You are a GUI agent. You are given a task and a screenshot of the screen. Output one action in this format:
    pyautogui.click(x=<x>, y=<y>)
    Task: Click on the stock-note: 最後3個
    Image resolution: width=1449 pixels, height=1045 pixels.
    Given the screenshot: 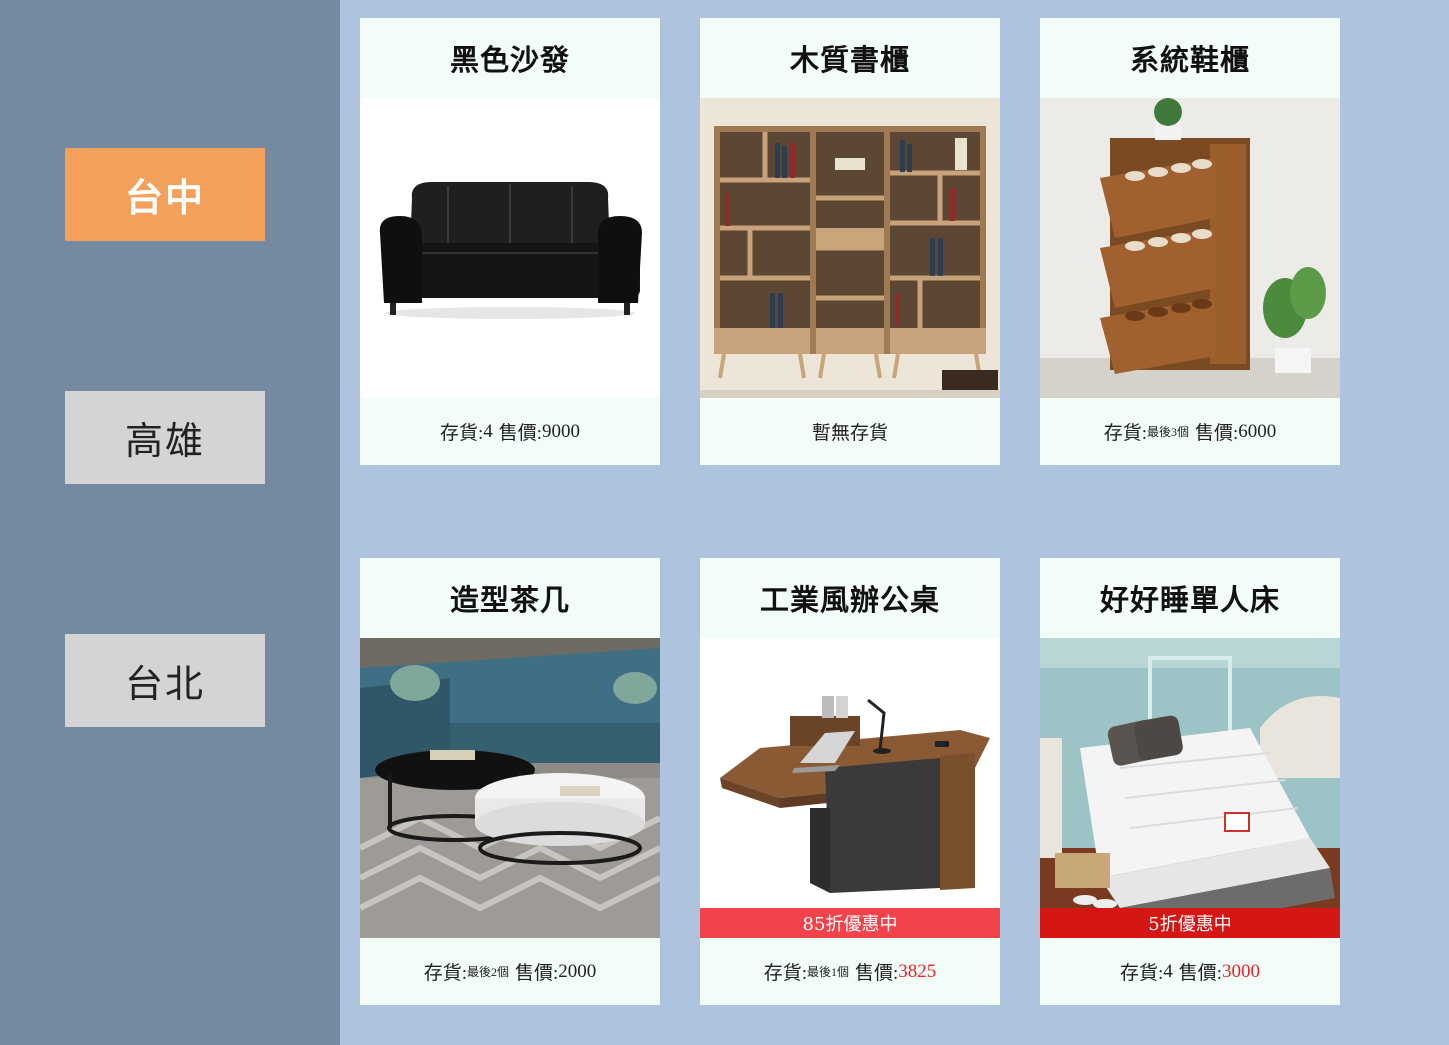 What is the action you would take?
    pyautogui.click(x=1167, y=432)
    